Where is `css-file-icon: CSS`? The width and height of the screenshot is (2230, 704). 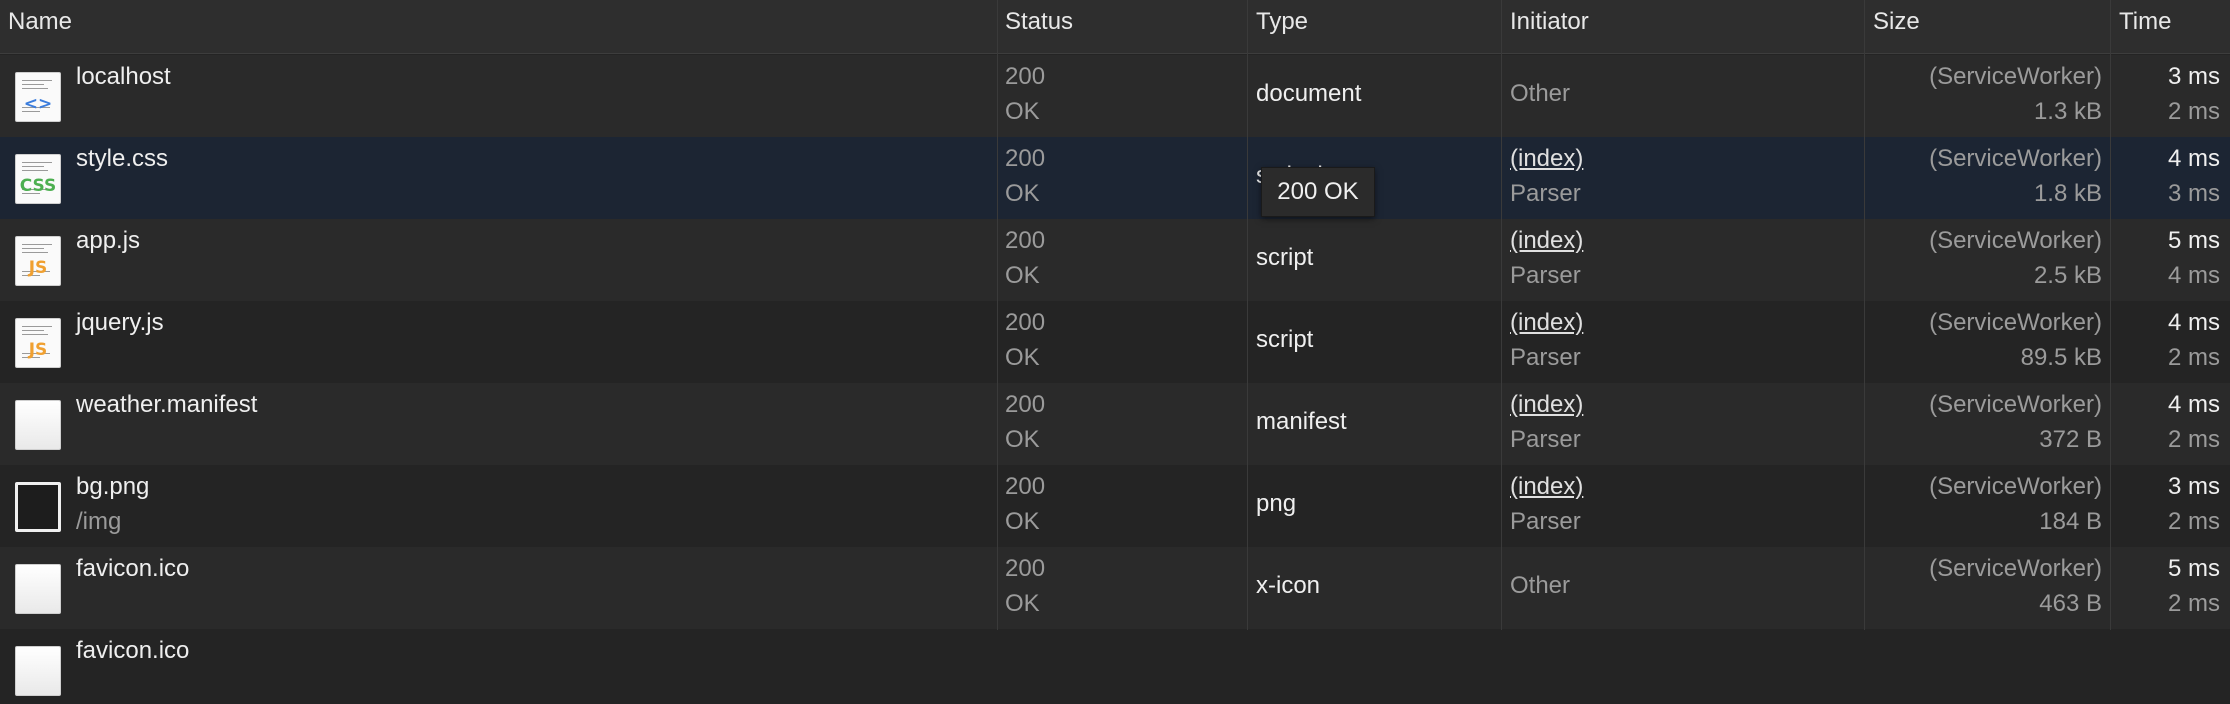
css-file-icon: CSS is located at coordinates (38, 179).